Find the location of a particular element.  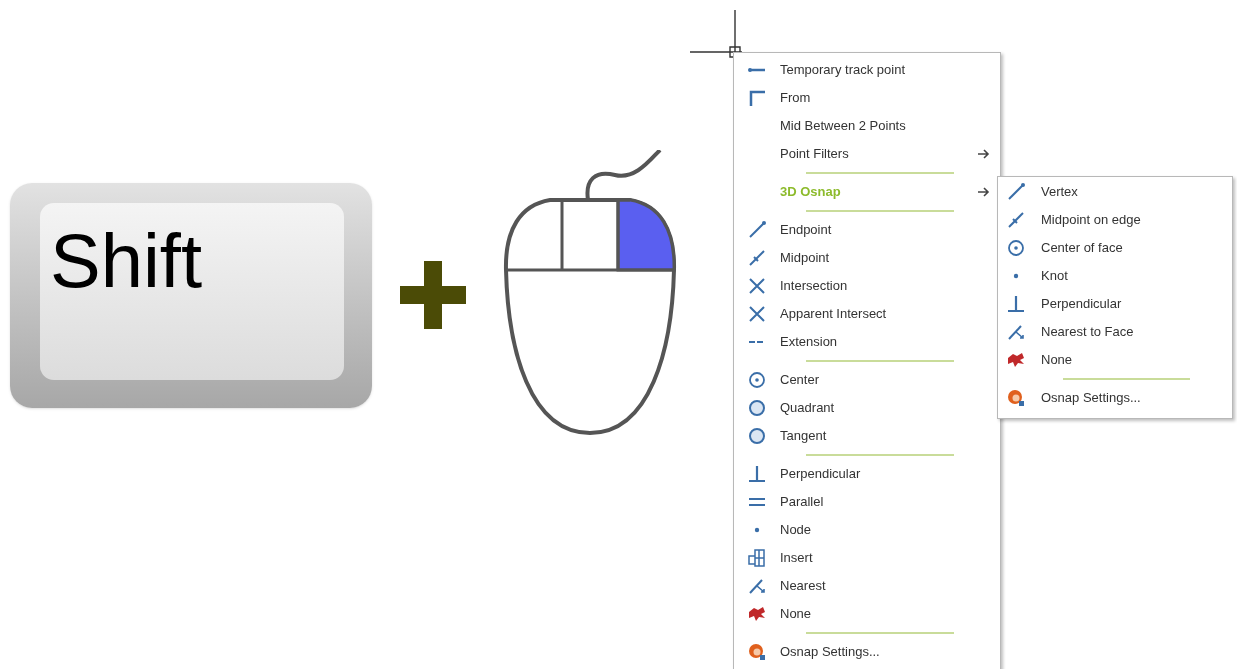

key-label: Shift is located at coordinates (126, 260).